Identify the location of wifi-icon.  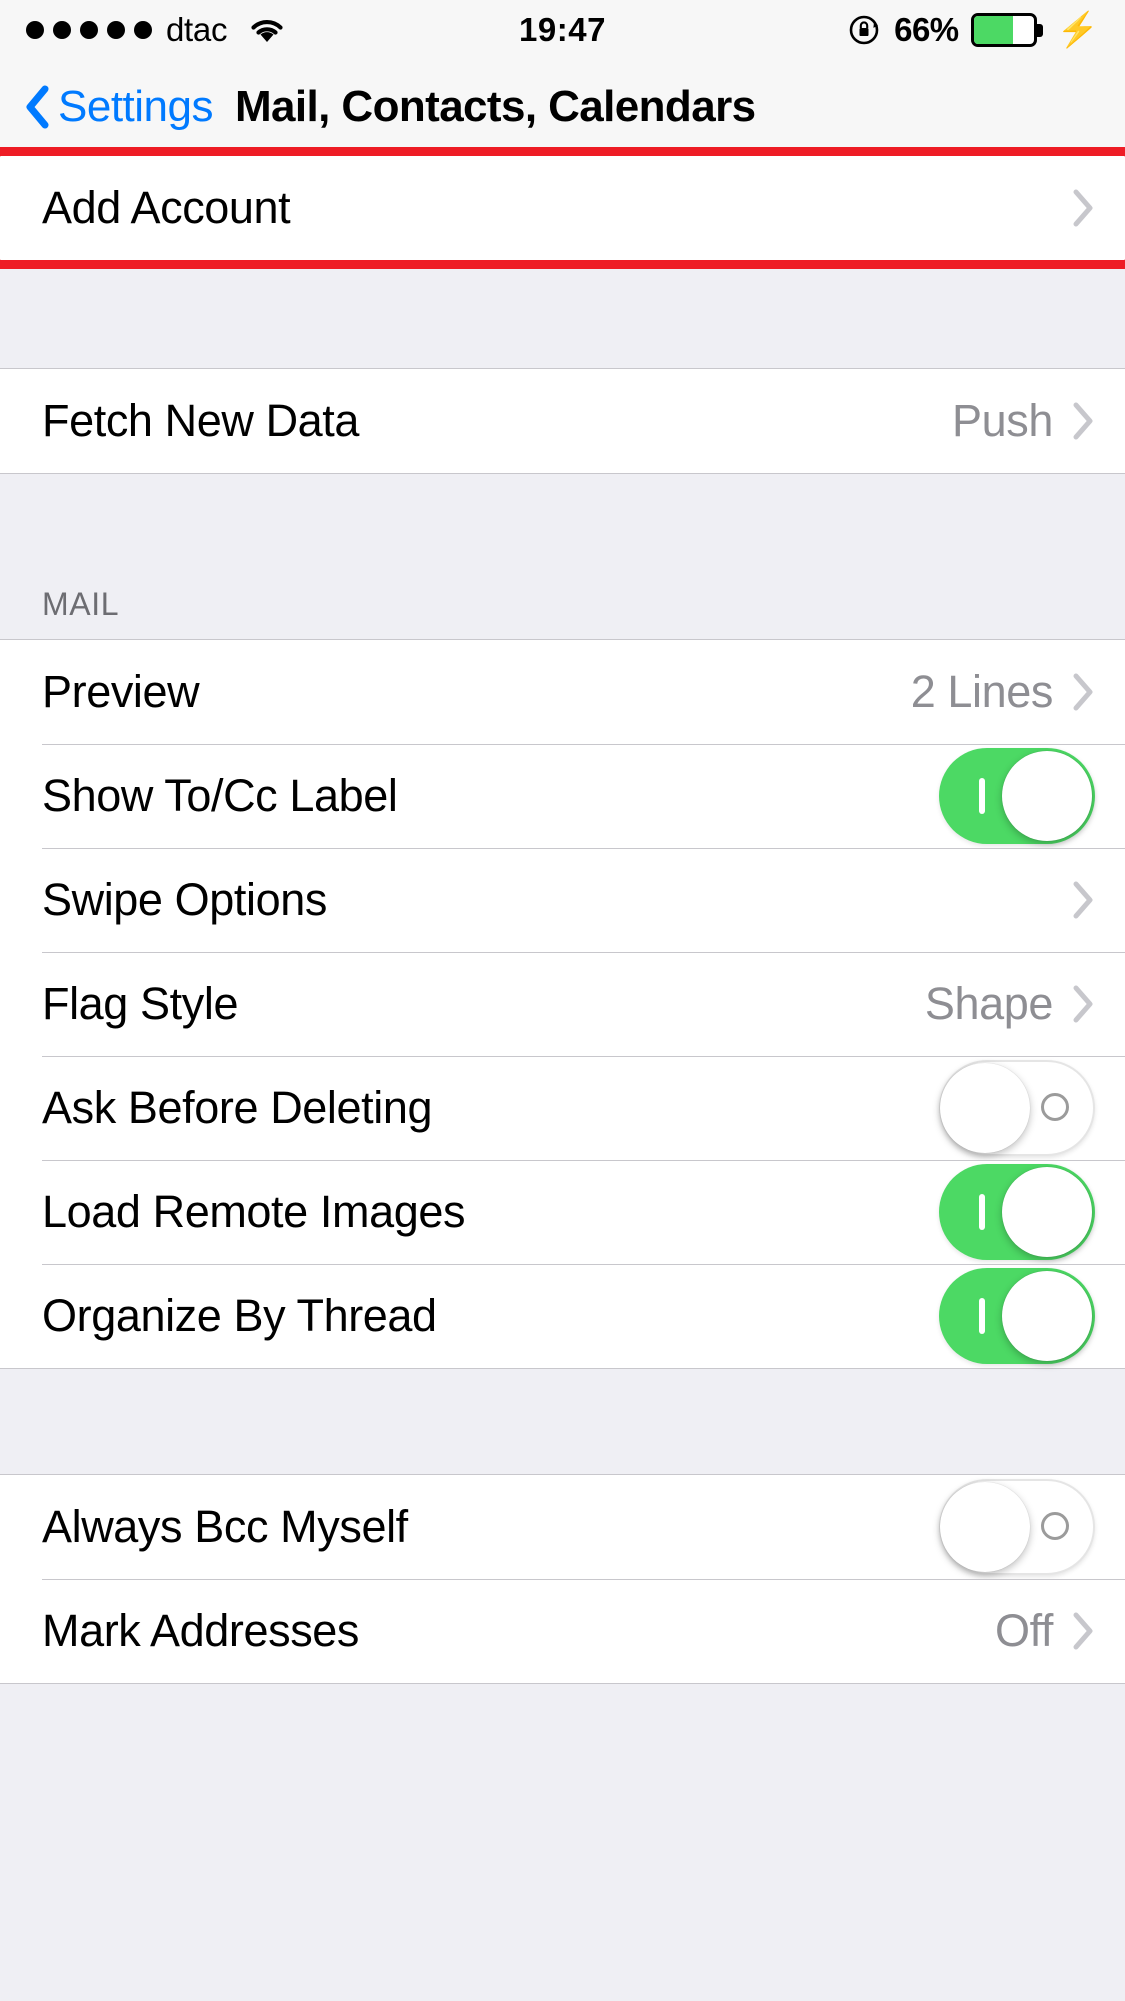
(267, 30).